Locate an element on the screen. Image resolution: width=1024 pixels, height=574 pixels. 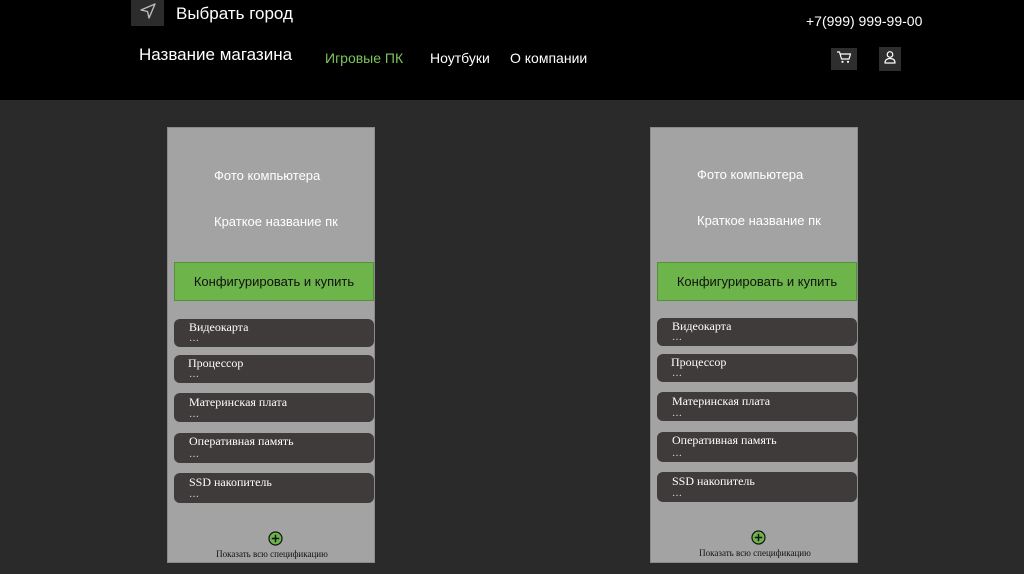
user-icon is located at coordinates (890, 59).